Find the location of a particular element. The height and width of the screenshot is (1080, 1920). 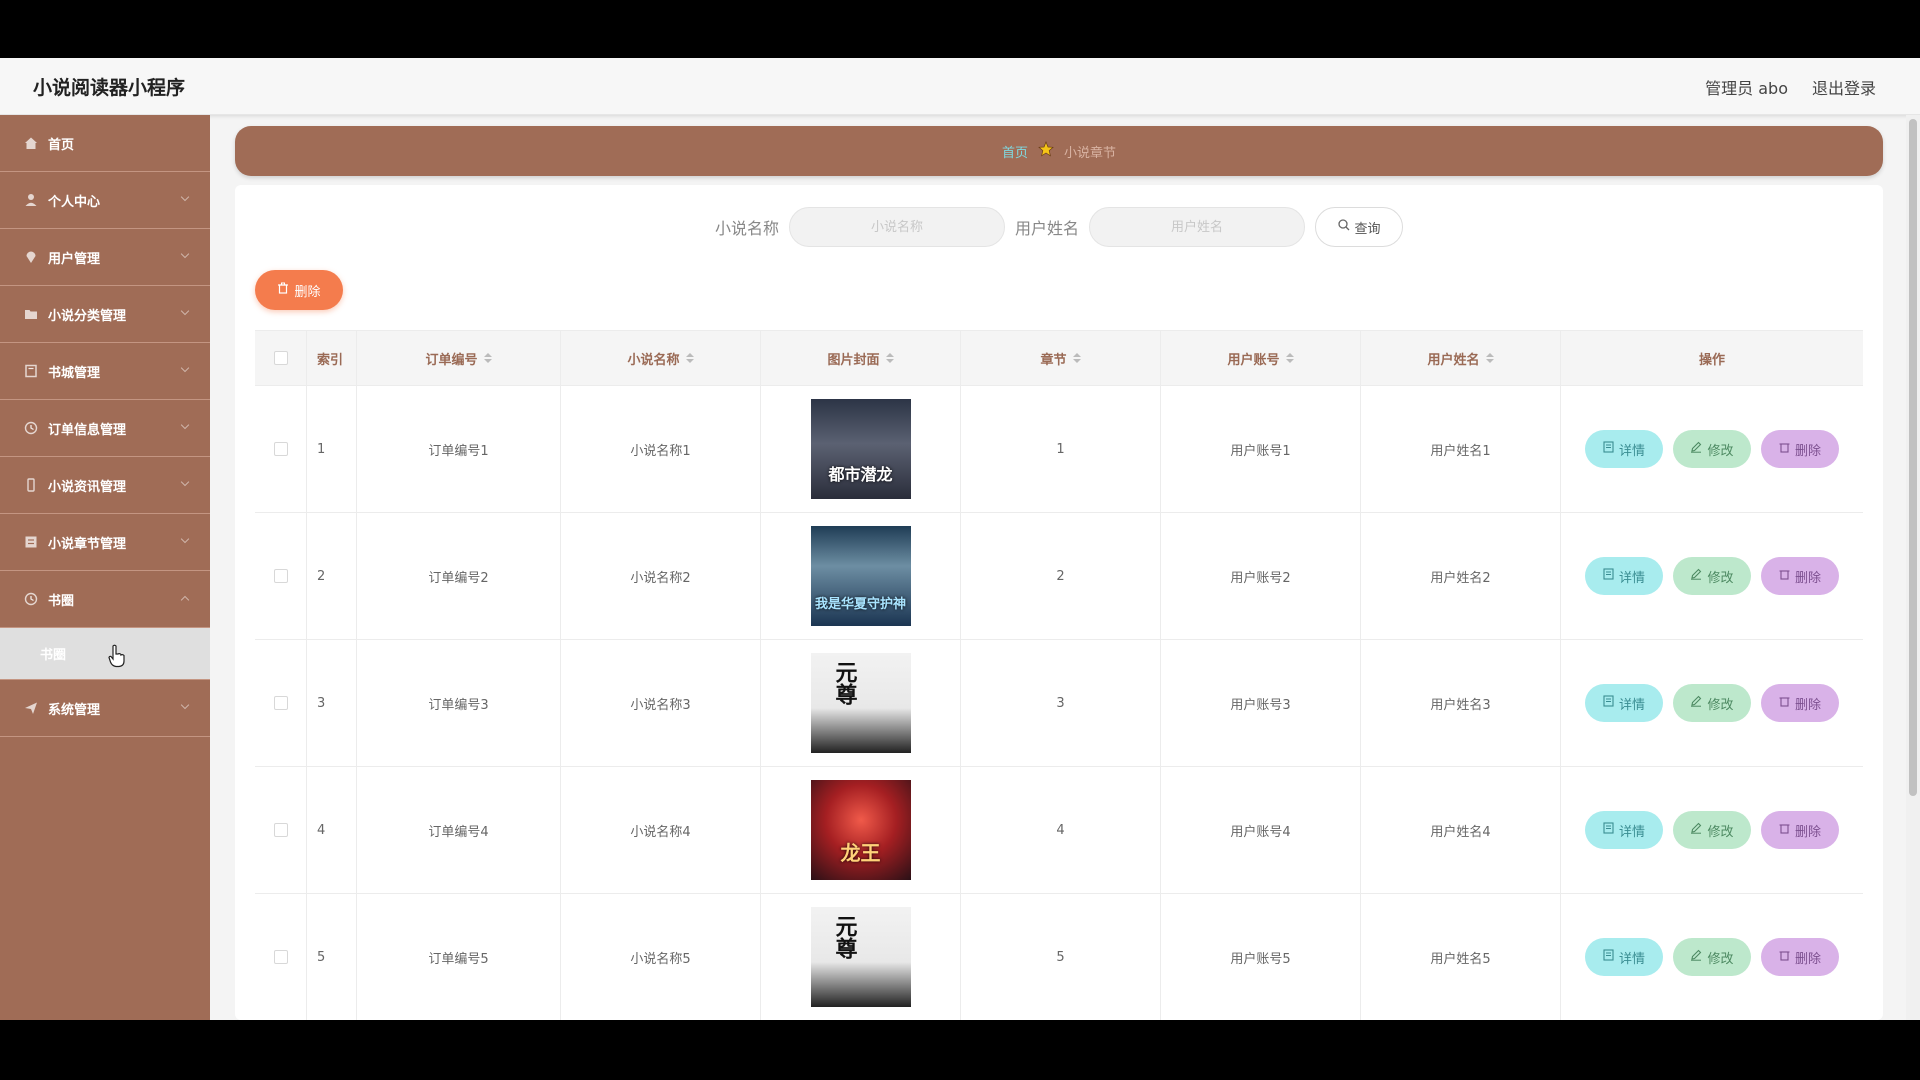

row-novel-name: 小说名称2 is located at coordinates (661, 576).